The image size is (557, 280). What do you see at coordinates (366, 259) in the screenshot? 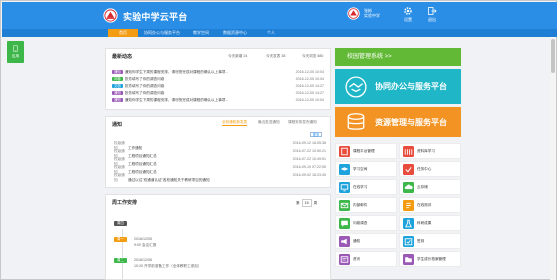
I see `app-tile-news: 资讯` at bounding box center [366, 259].